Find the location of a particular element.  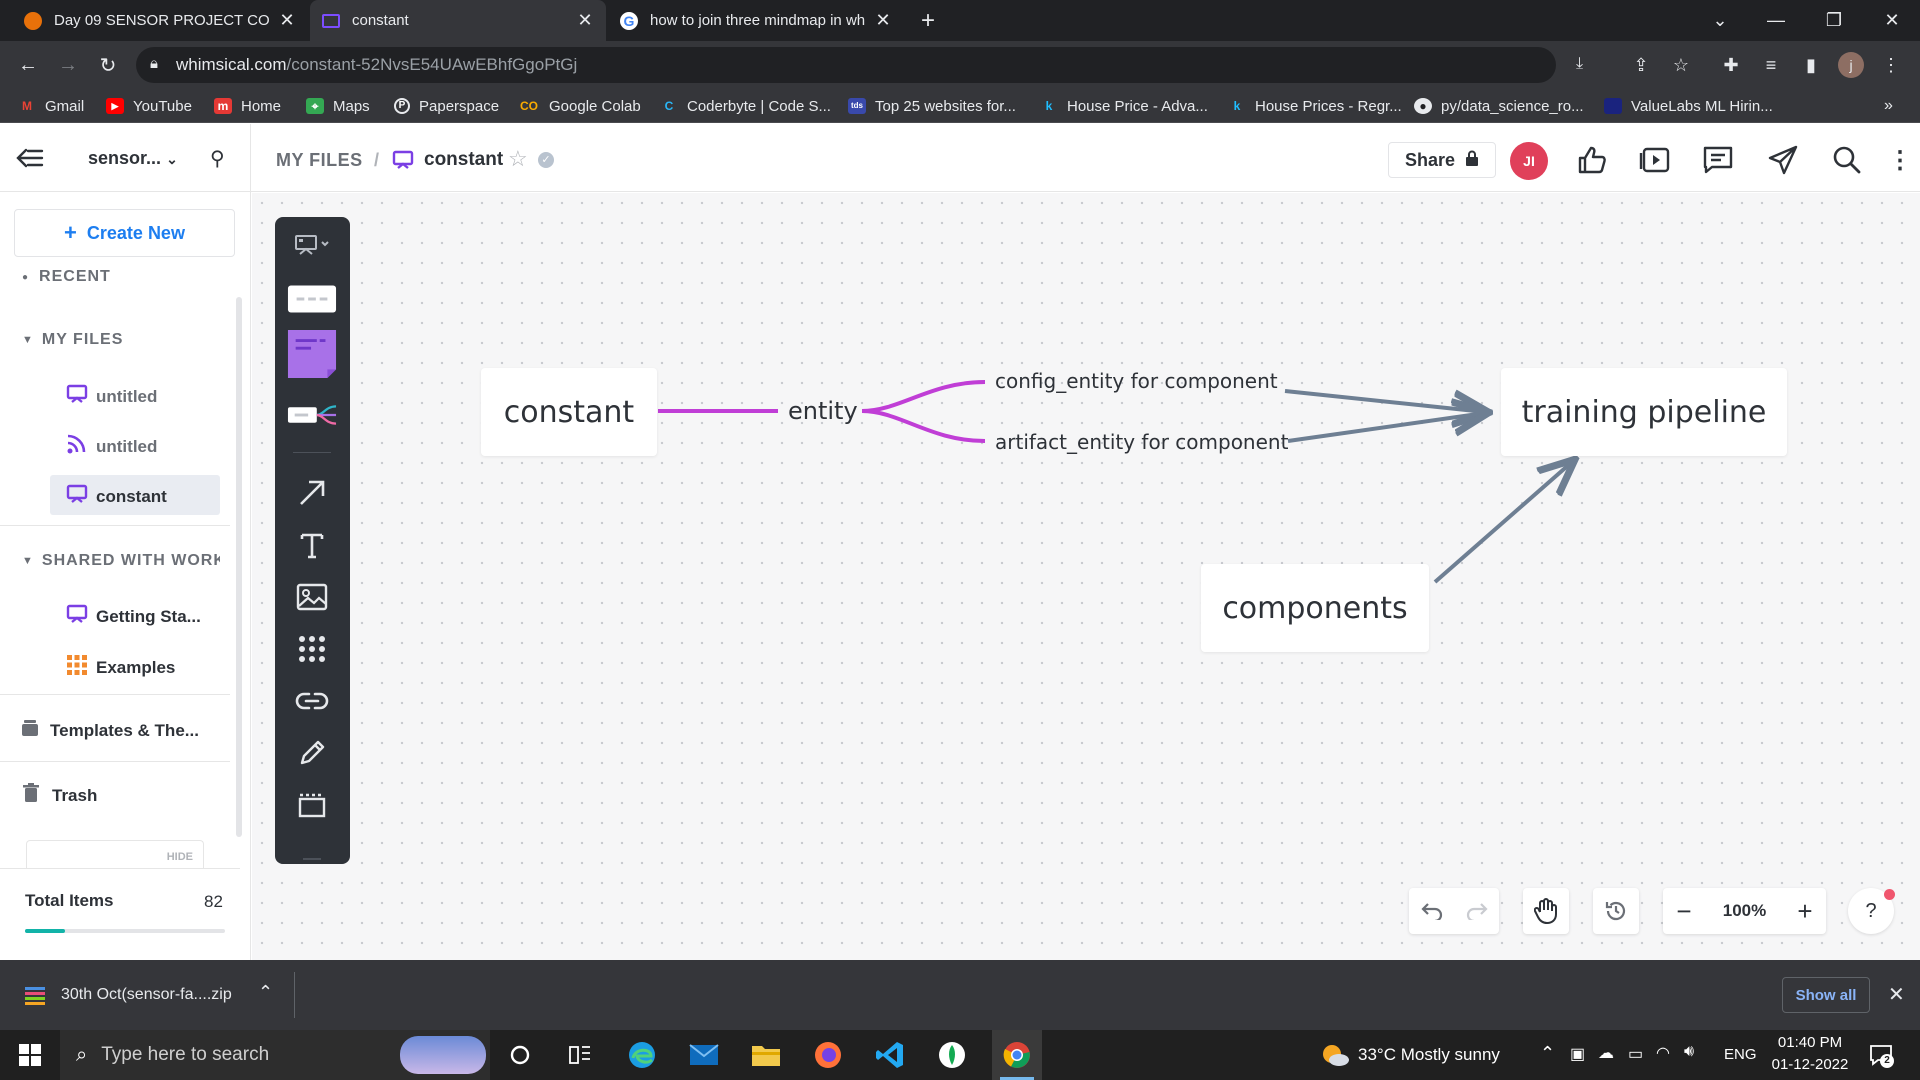

more-shapes-grid-icon is located at coordinates (312, 649).